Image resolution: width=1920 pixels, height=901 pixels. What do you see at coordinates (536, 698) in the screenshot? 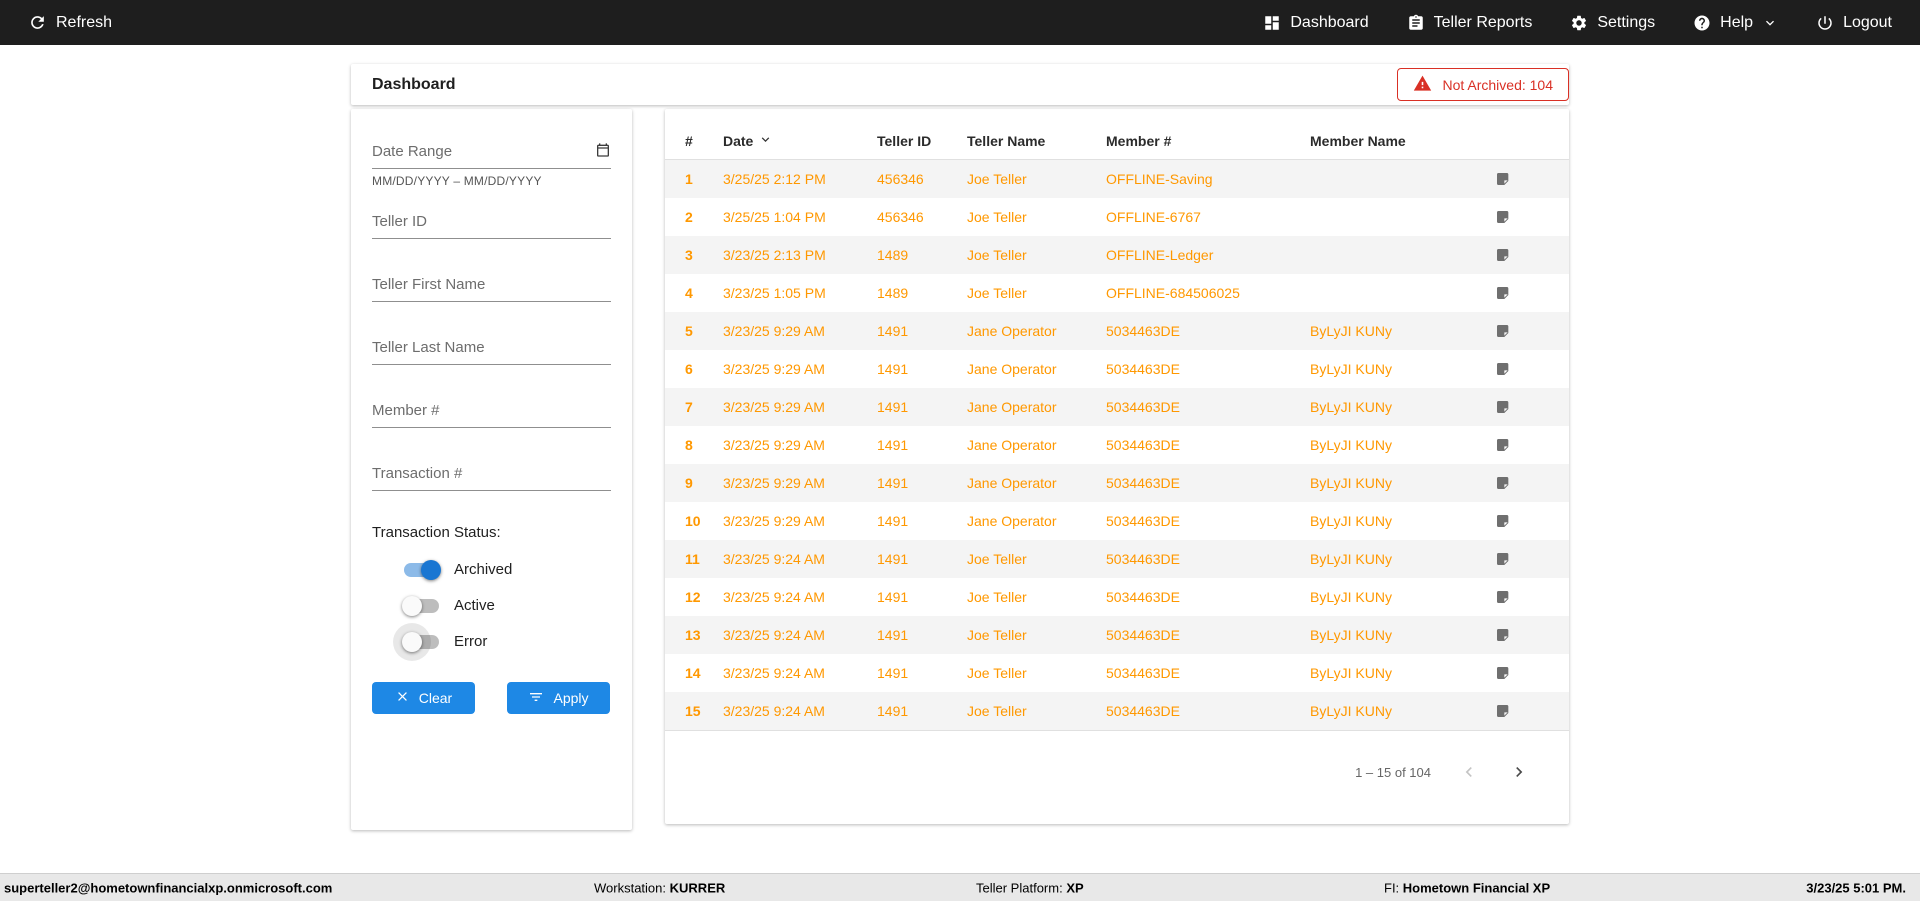
I see `filter-icon` at bounding box center [536, 698].